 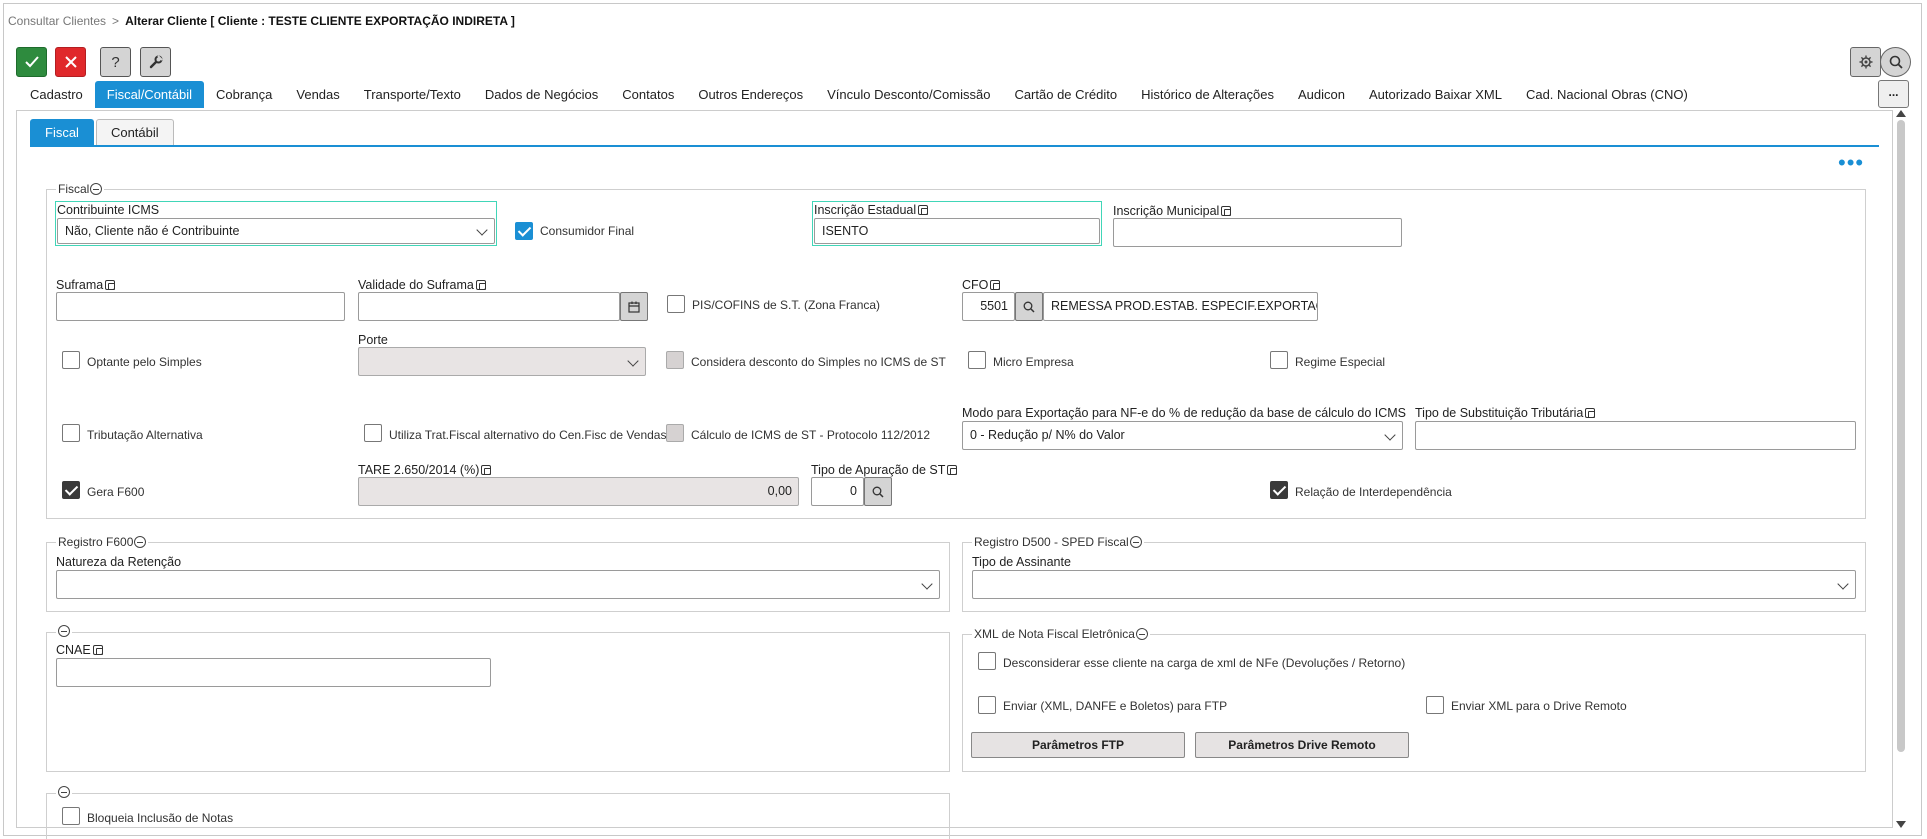 I want to click on modo-exportacao-select: 0 - Redução p/ N% do Valor, so click(x=1182, y=435).